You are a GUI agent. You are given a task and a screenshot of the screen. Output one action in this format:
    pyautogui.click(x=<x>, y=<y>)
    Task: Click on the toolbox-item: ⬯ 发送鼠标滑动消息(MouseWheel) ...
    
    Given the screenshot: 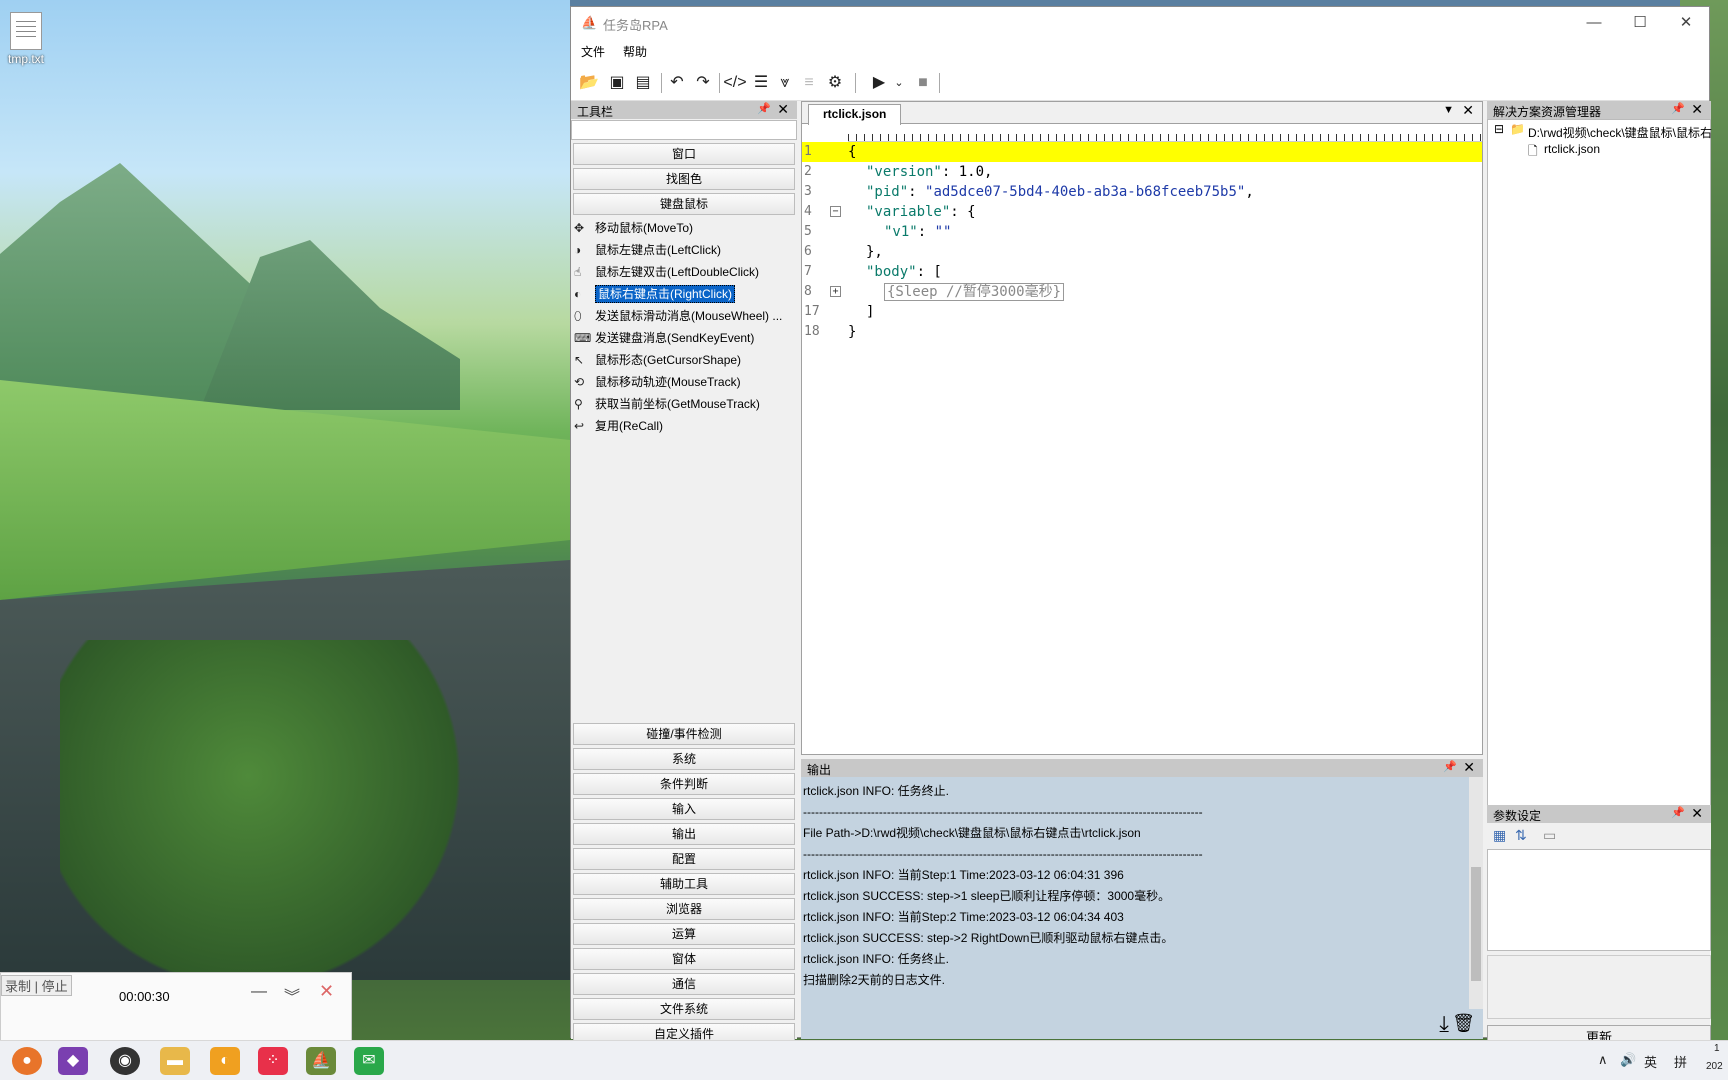 What is the action you would take?
    pyautogui.click(x=684, y=316)
    